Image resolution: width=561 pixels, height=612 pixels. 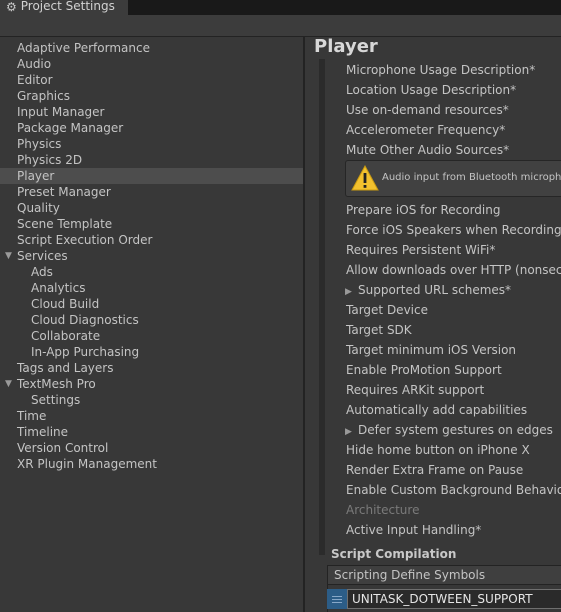 What do you see at coordinates (85, 320) in the screenshot?
I see `sidebar-item-label: Cloud Diagnostics` at bounding box center [85, 320].